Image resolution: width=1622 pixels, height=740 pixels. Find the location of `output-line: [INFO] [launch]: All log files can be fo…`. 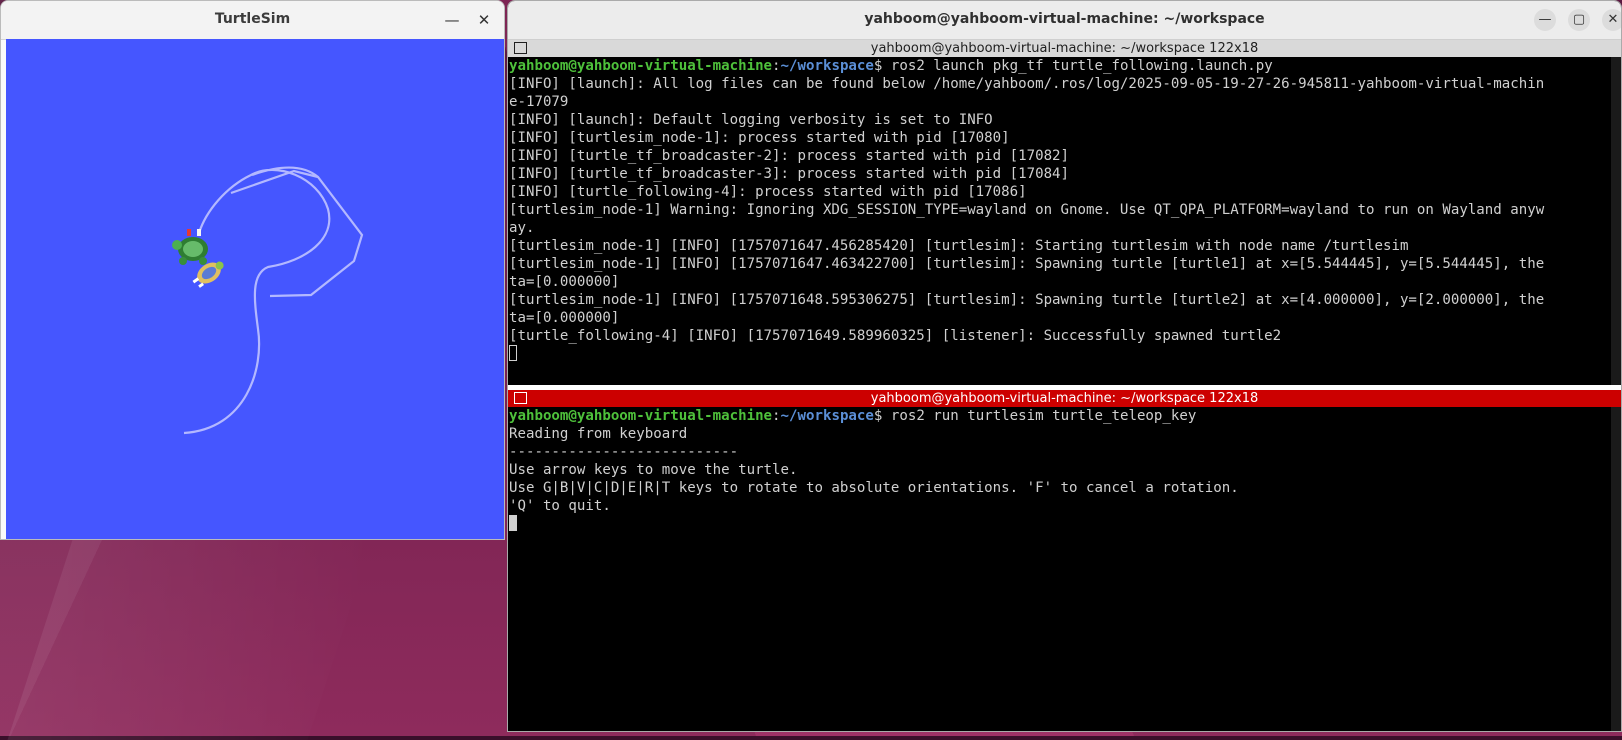

output-line: [INFO] [launch]: All log files can be fo… is located at coordinates (1027, 84).